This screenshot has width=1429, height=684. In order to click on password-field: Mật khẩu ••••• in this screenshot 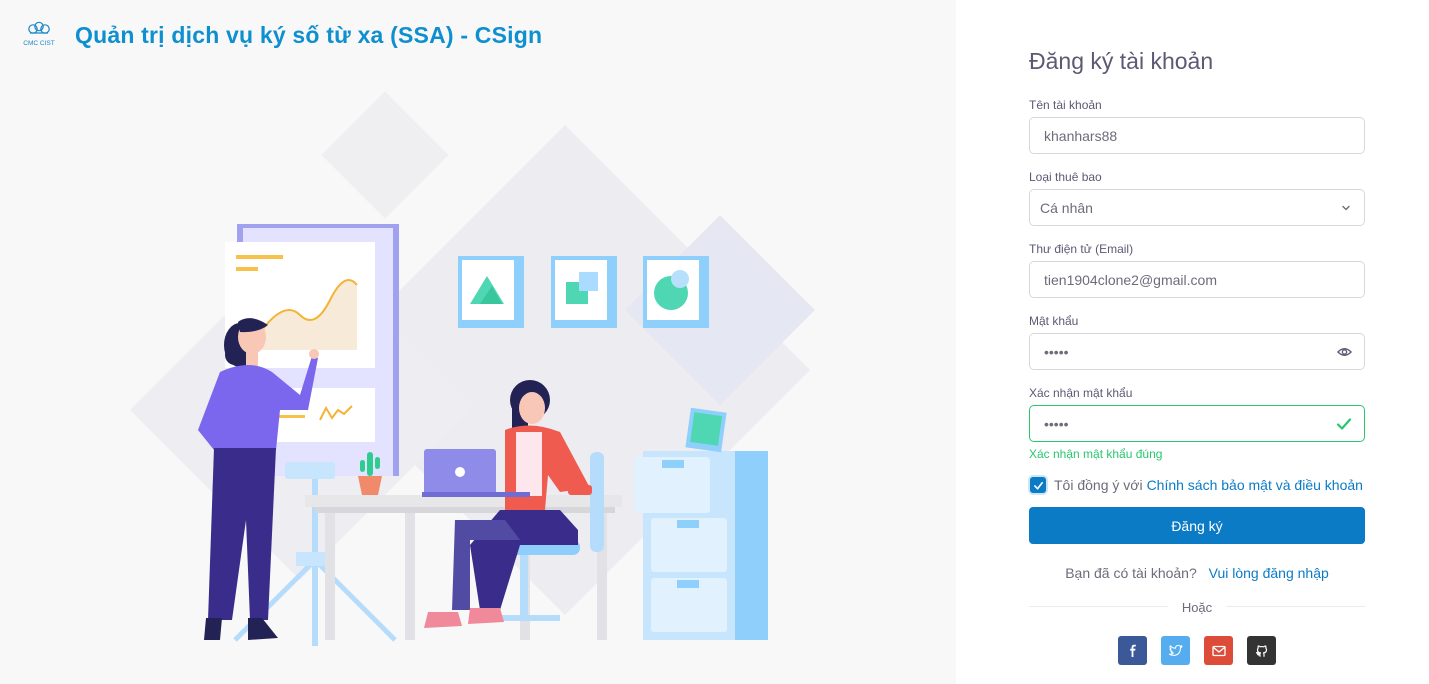, I will do `click(1197, 342)`.